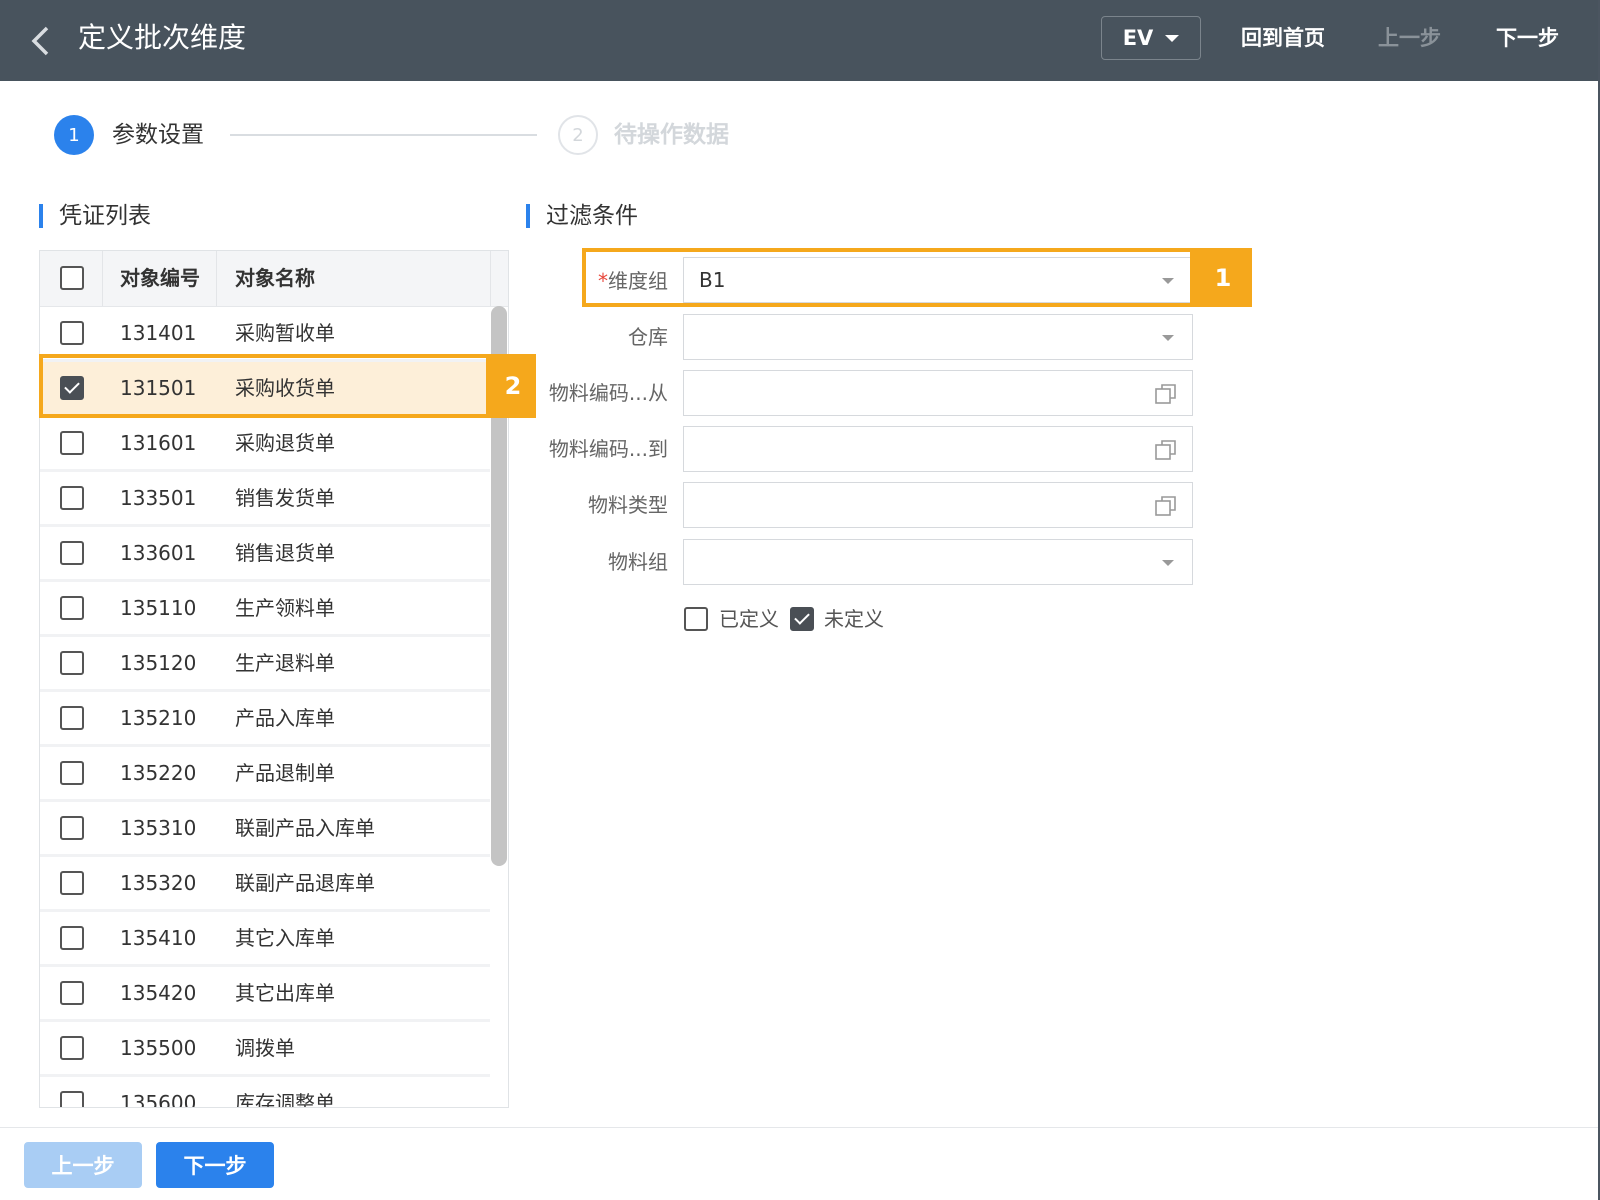  Describe the element at coordinates (162, 37) in the screenshot. I see `page-title: 定义批次维度` at that location.